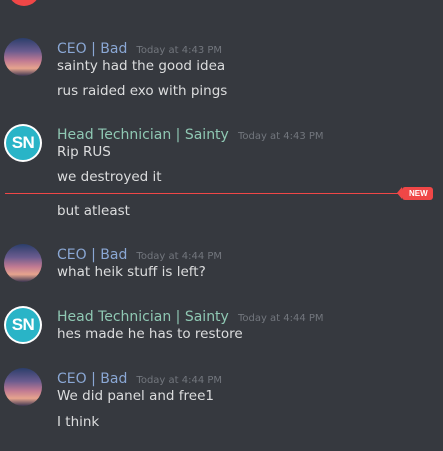 The image size is (443, 451). What do you see at coordinates (93, 211) in the screenshot?
I see `message-text: but atleast` at bounding box center [93, 211].